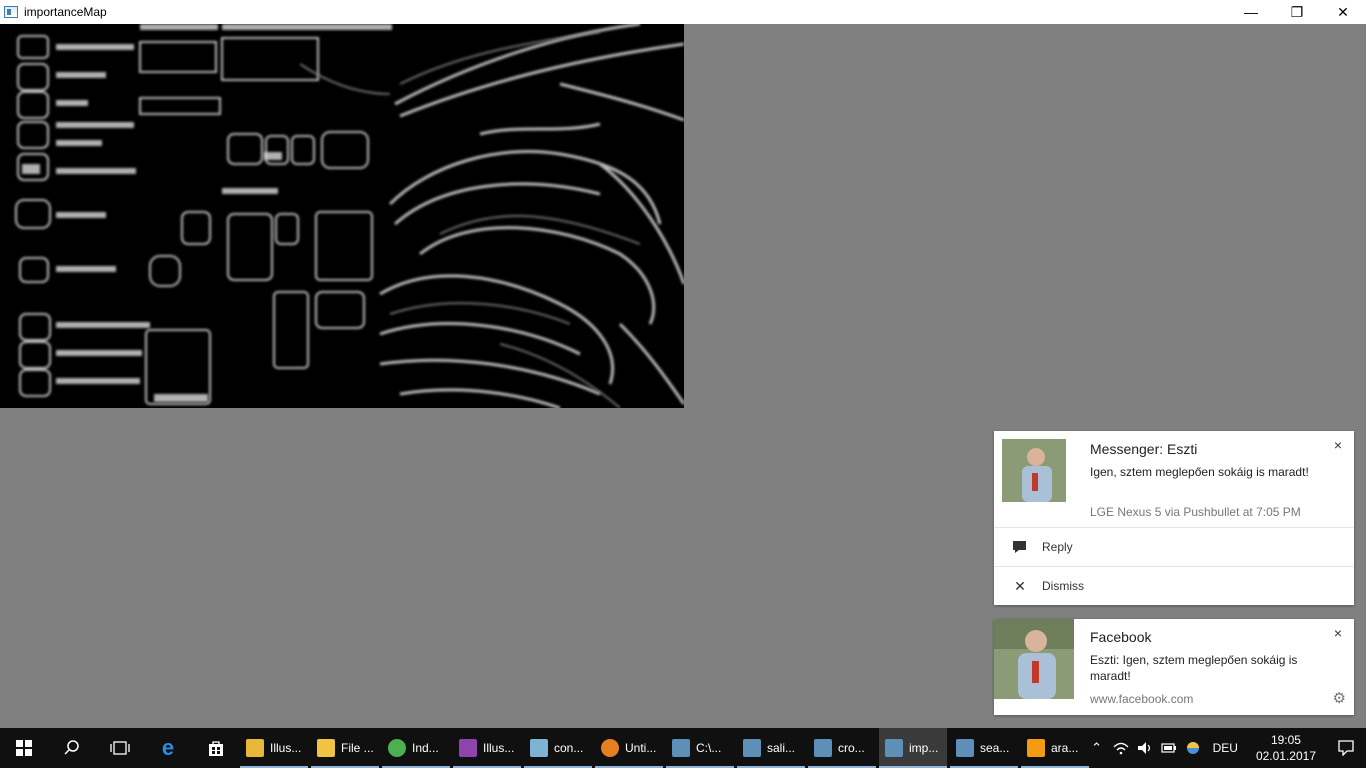  I want to click on visual-studio-icon, so click(468, 748).